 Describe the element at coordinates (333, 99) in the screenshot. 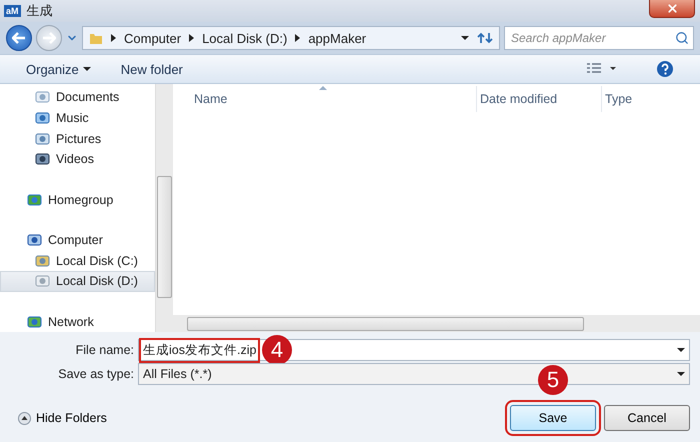

I see `column-header: Name` at that location.